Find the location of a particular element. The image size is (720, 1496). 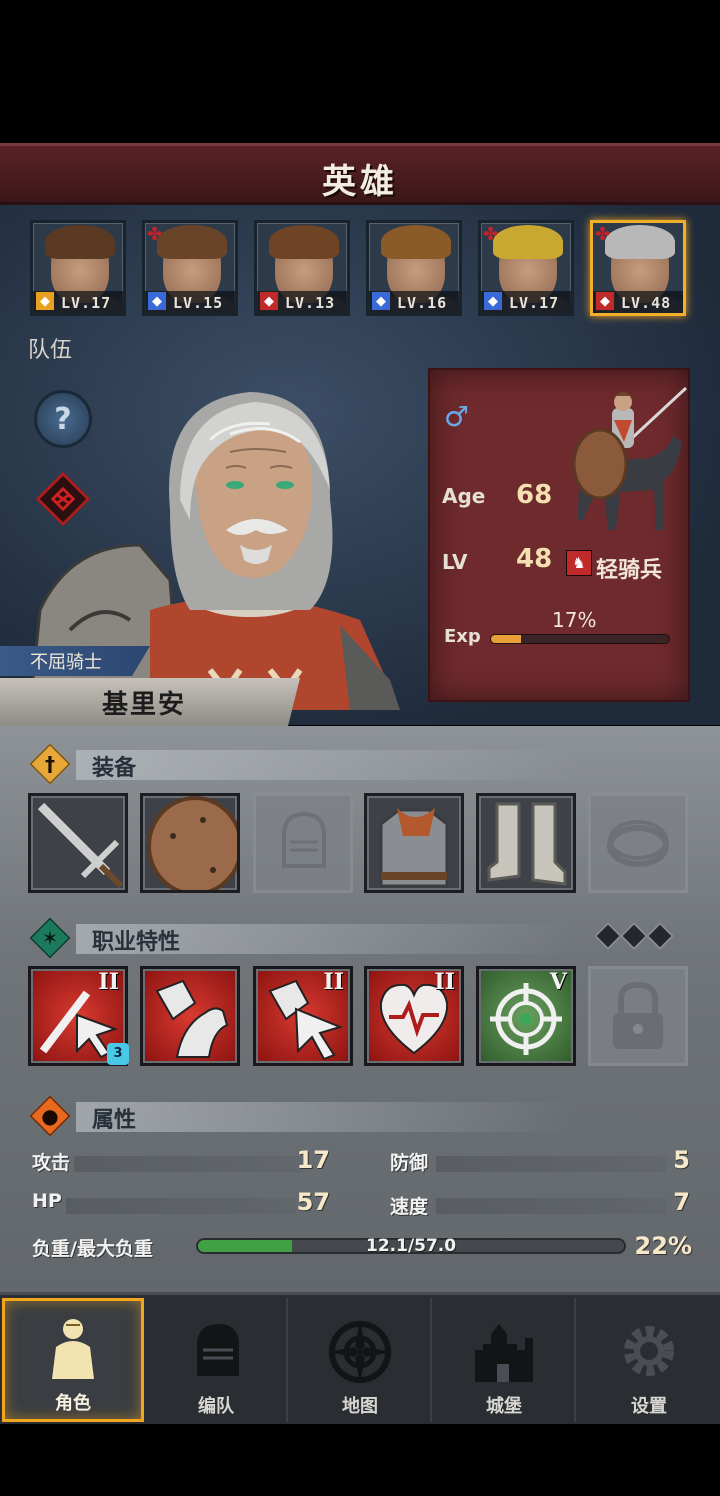

knight-icon is located at coordinates (73, 1349).